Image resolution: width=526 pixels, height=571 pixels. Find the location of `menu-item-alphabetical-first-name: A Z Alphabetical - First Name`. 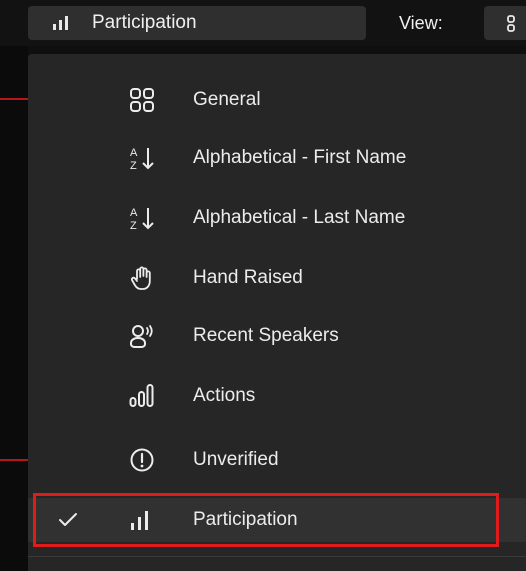

menu-item-alphabetical-first-name: A Z Alphabetical - First Name is located at coordinates (277, 158).